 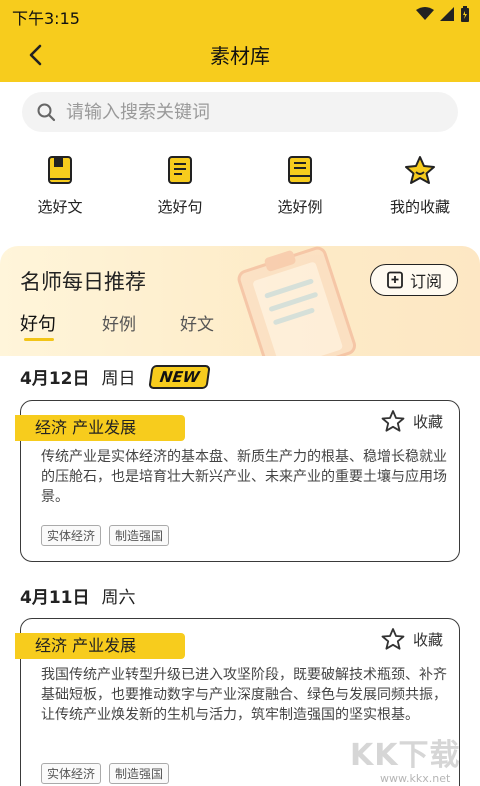 I want to click on subscribe-button: 订阅, so click(x=414, y=280).